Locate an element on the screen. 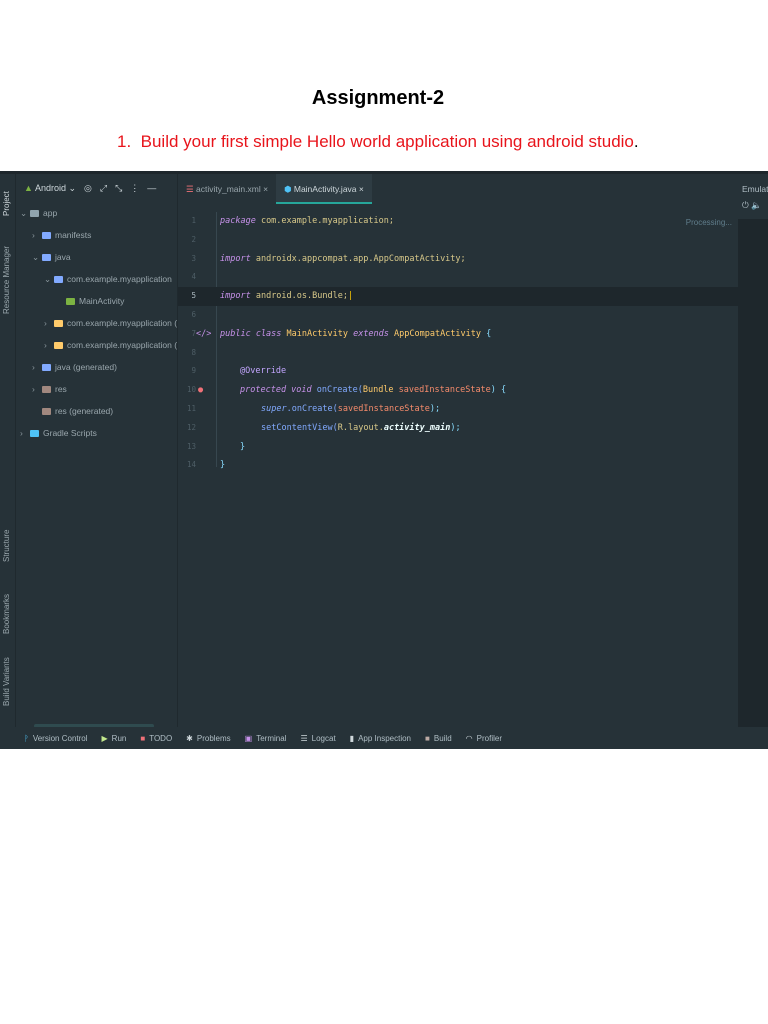  tab-main-activity-java: ⬢ MainActivity.java × is located at coordinates (324, 189).